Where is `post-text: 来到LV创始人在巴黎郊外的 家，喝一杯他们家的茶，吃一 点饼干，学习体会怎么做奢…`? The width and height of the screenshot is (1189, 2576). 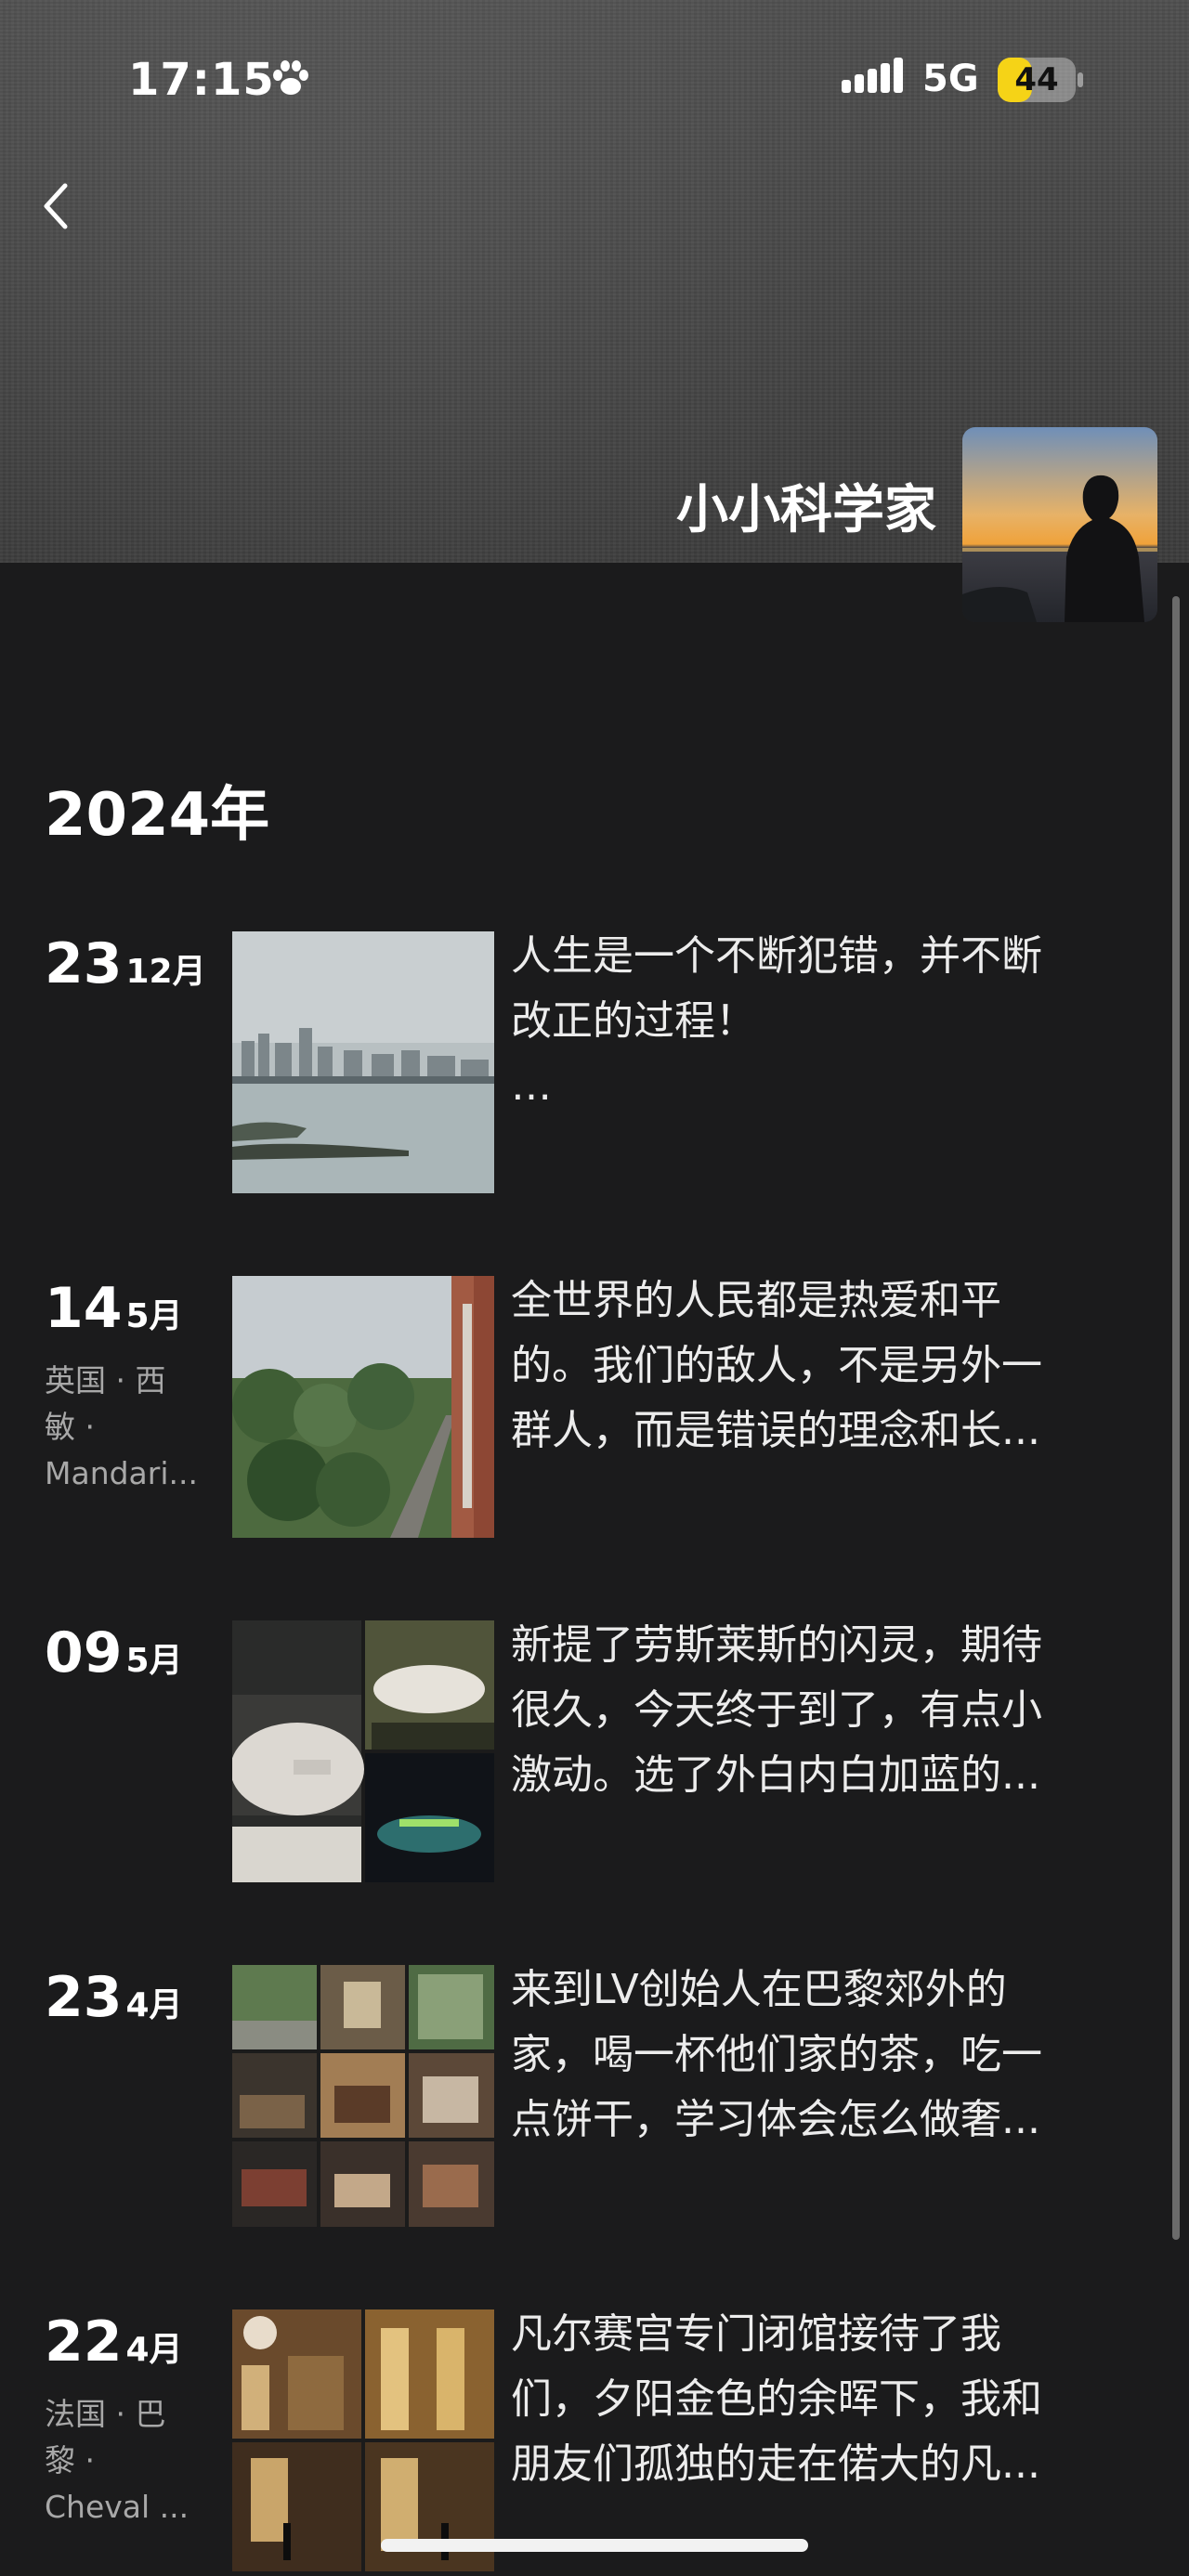 post-text: 来到LV创始人在巴黎郊外的 家，喝一杯他们家的茶，吃一 点饼干，学习体会怎么做奢… is located at coordinates (831, 2056).